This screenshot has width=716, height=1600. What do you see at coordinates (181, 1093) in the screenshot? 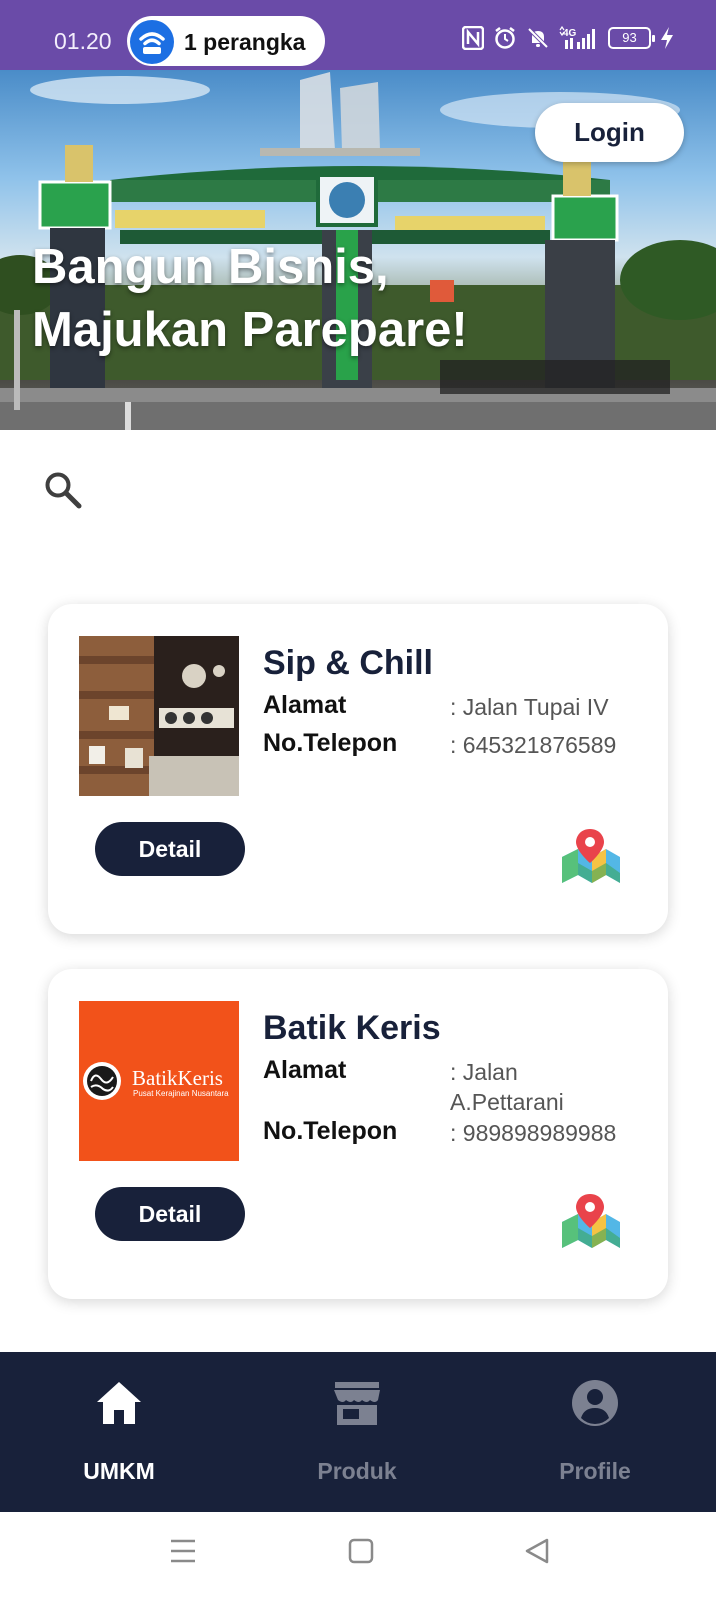
I see `logo-subtext: Pusat Kerajinan Nusantara` at bounding box center [181, 1093].